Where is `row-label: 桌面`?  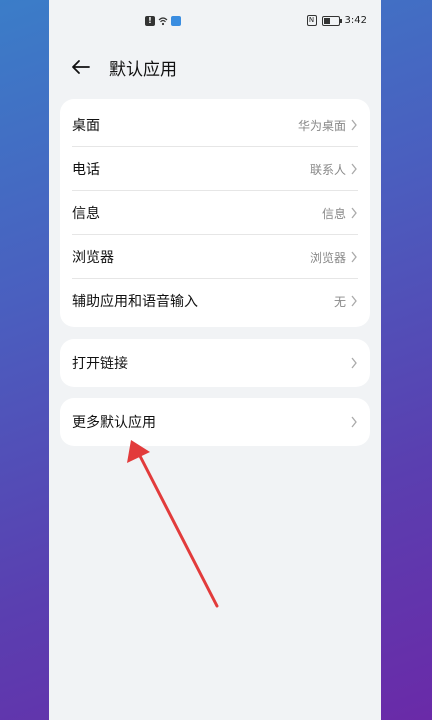 row-label: 桌面 is located at coordinates (86, 126).